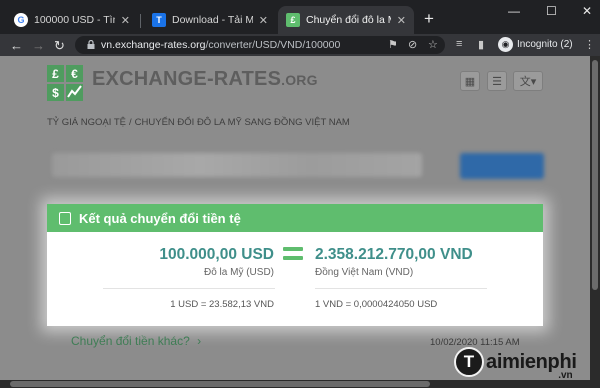 The image size is (600, 388). Describe the element at coordinates (545, 44) in the screenshot. I see `incognito-label: Incognito (2)` at that location.